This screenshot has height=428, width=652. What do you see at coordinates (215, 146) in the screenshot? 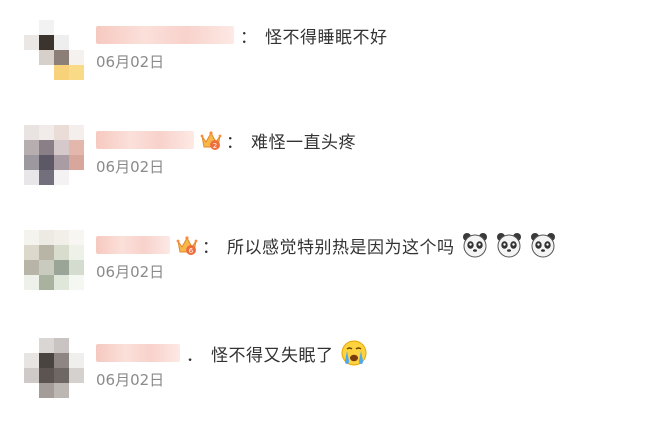
I see `svg-text: 2` at bounding box center [215, 146].